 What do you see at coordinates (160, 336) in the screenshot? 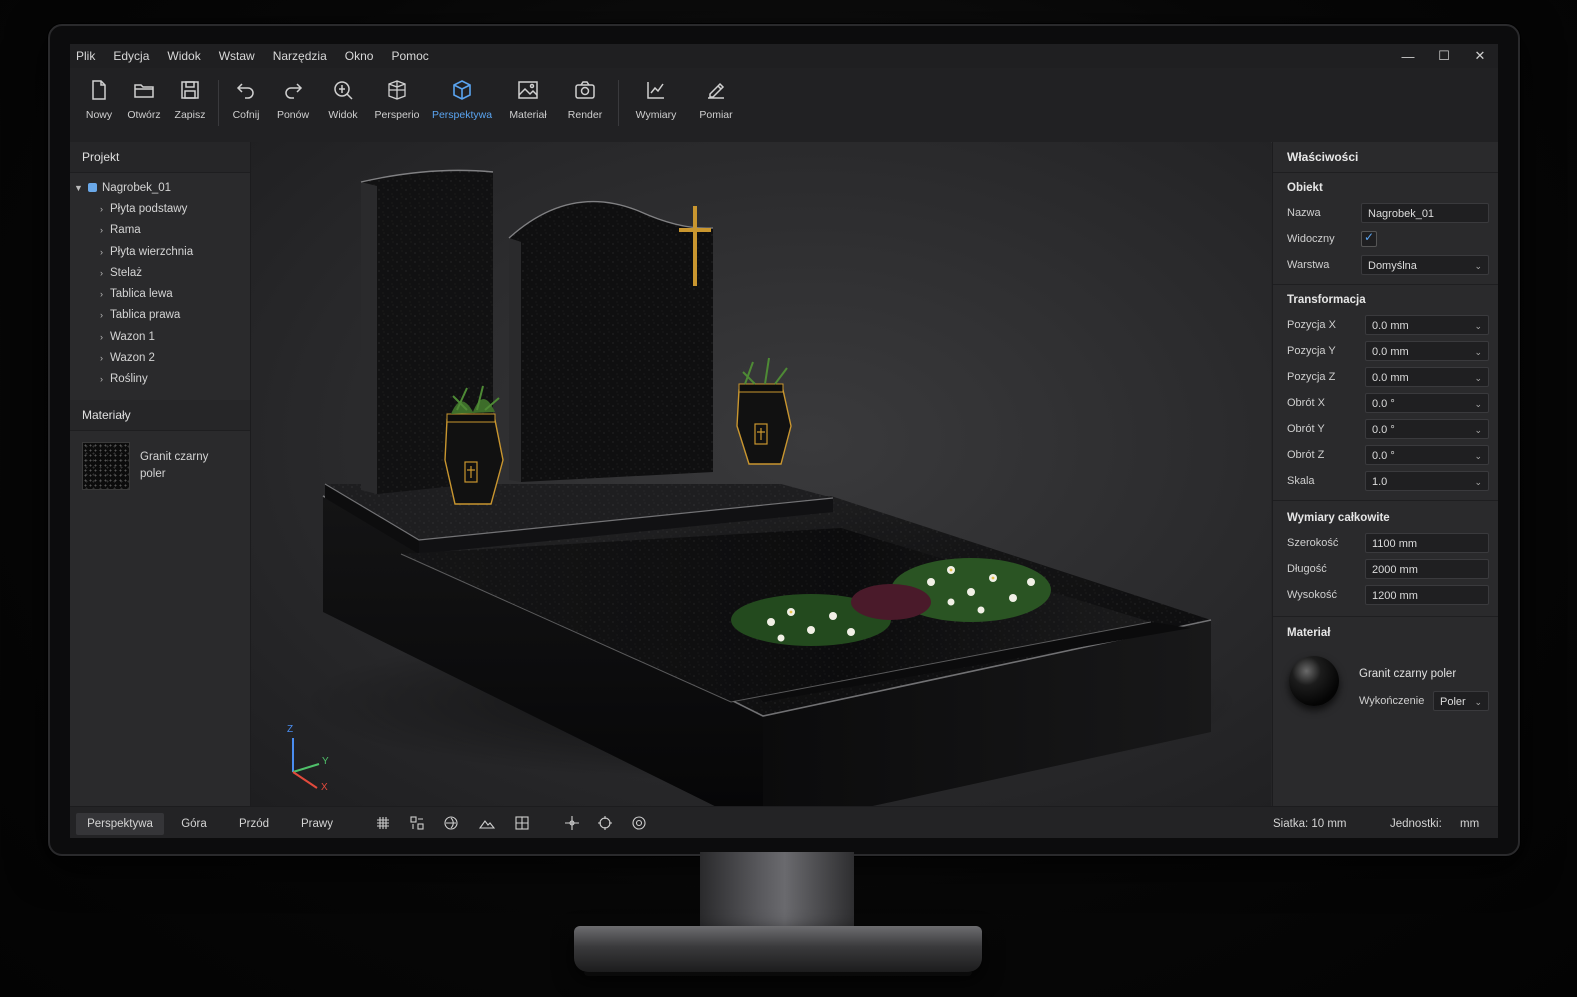
I see `tree-item-wazon-1: › Wazon 1` at bounding box center [160, 336].